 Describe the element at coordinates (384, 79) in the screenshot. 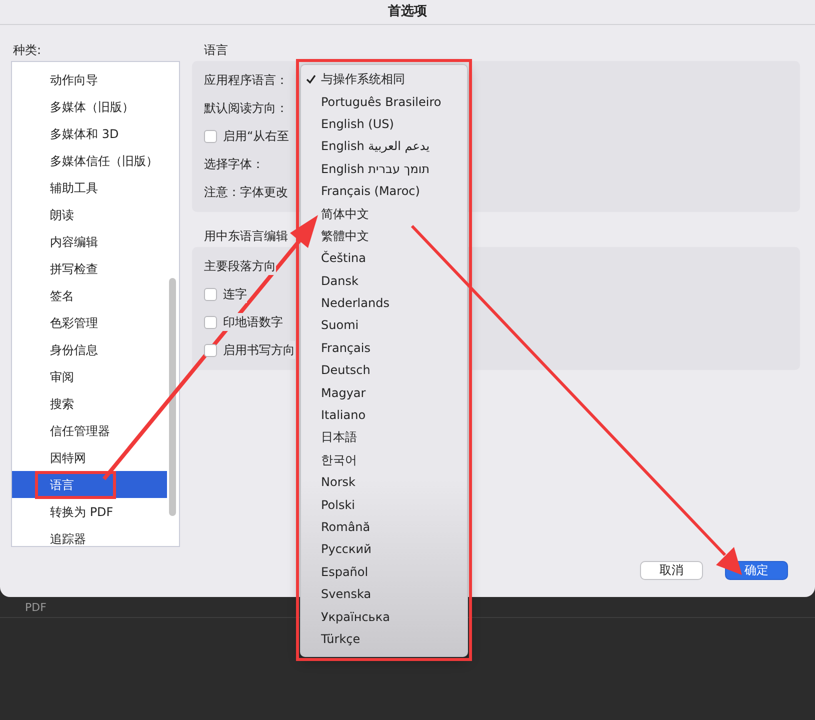

I see `menu-item: 与操作系统相同` at that location.